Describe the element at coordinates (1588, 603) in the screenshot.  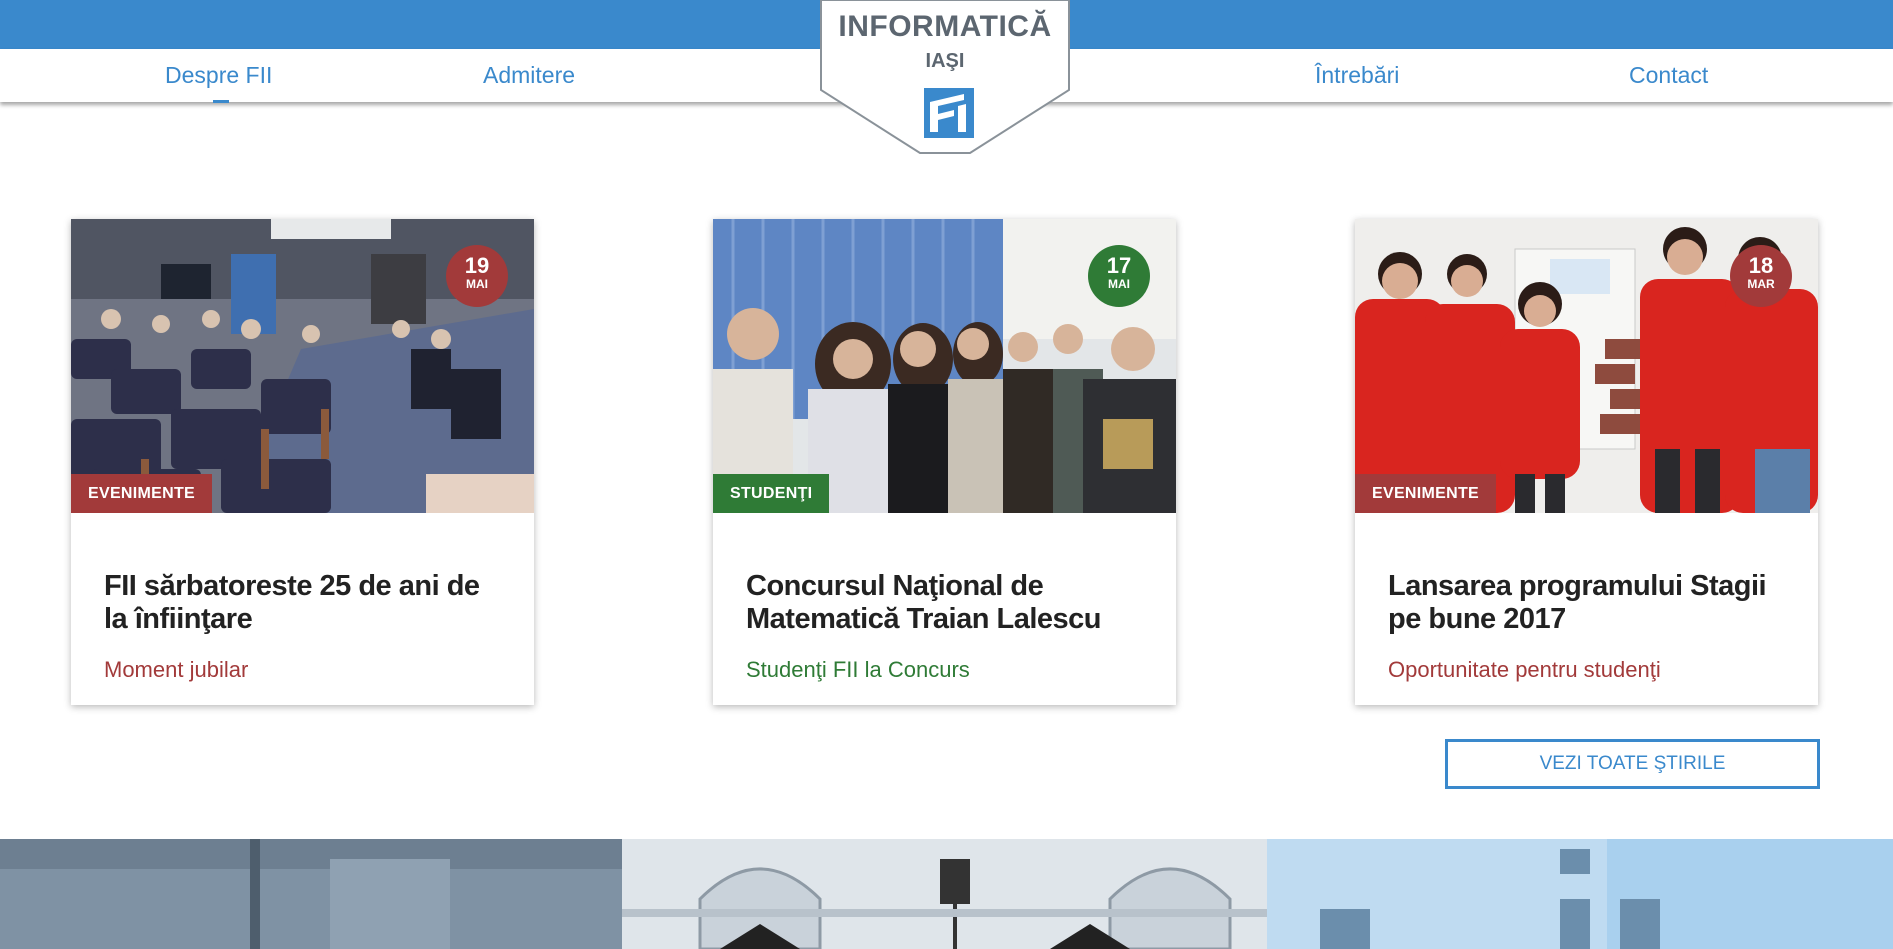
I see `news-title: Lansarea programului Stagii pe bune 2017` at that location.